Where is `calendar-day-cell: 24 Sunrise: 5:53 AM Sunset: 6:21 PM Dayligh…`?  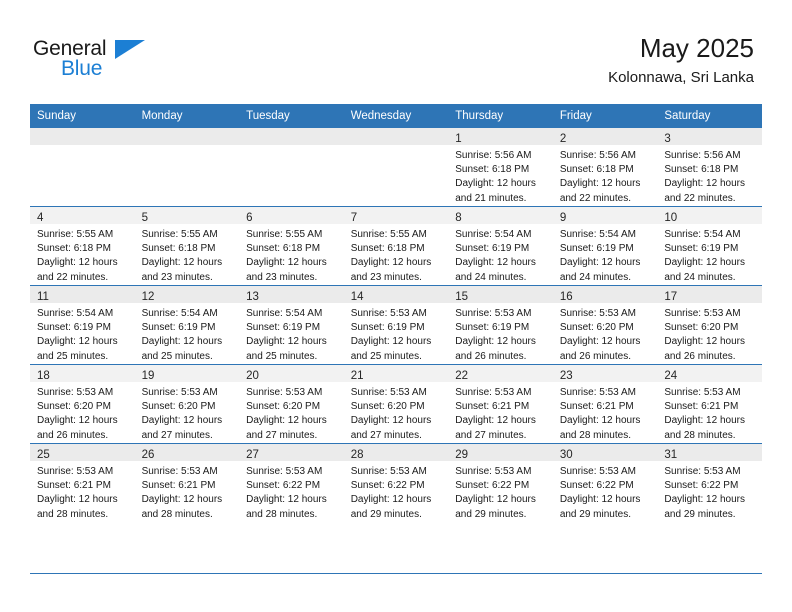
calendar-day-cell: 24 Sunrise: 5:53 AM Sunset: 6:21 PM Dayligh… is located at coordinates (709, 404).